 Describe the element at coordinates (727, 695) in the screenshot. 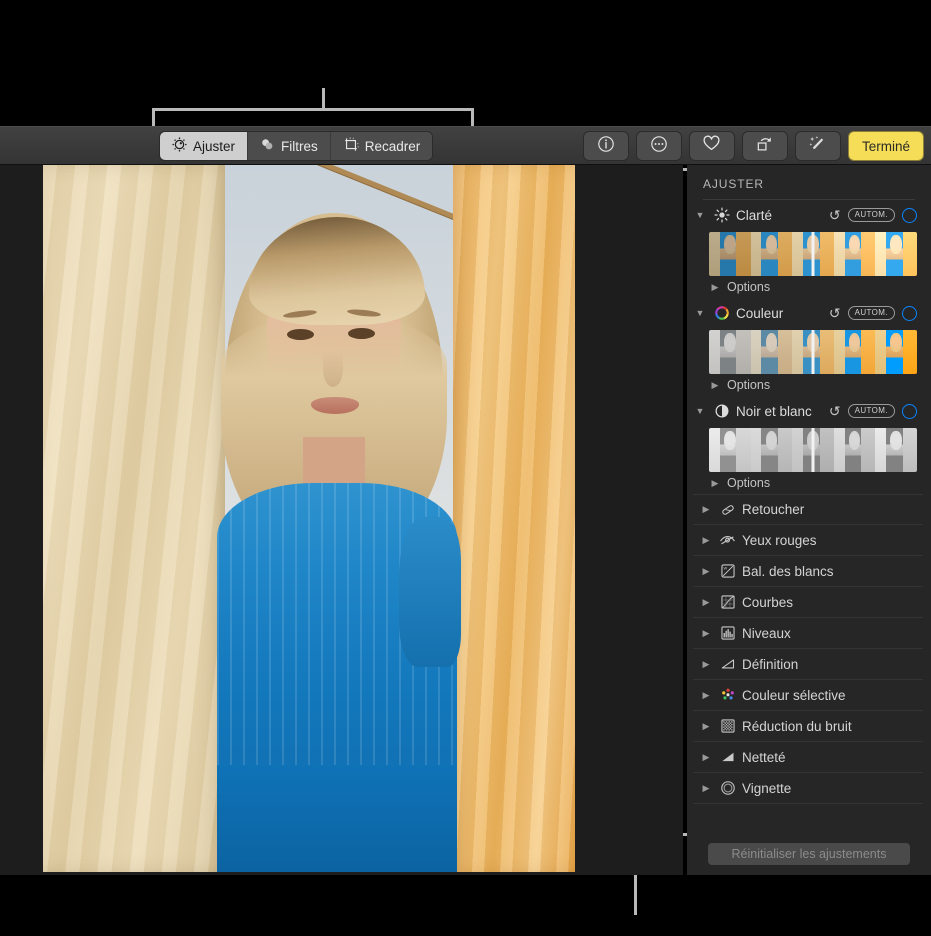

I see `selective-color-dots-icon` at that location.